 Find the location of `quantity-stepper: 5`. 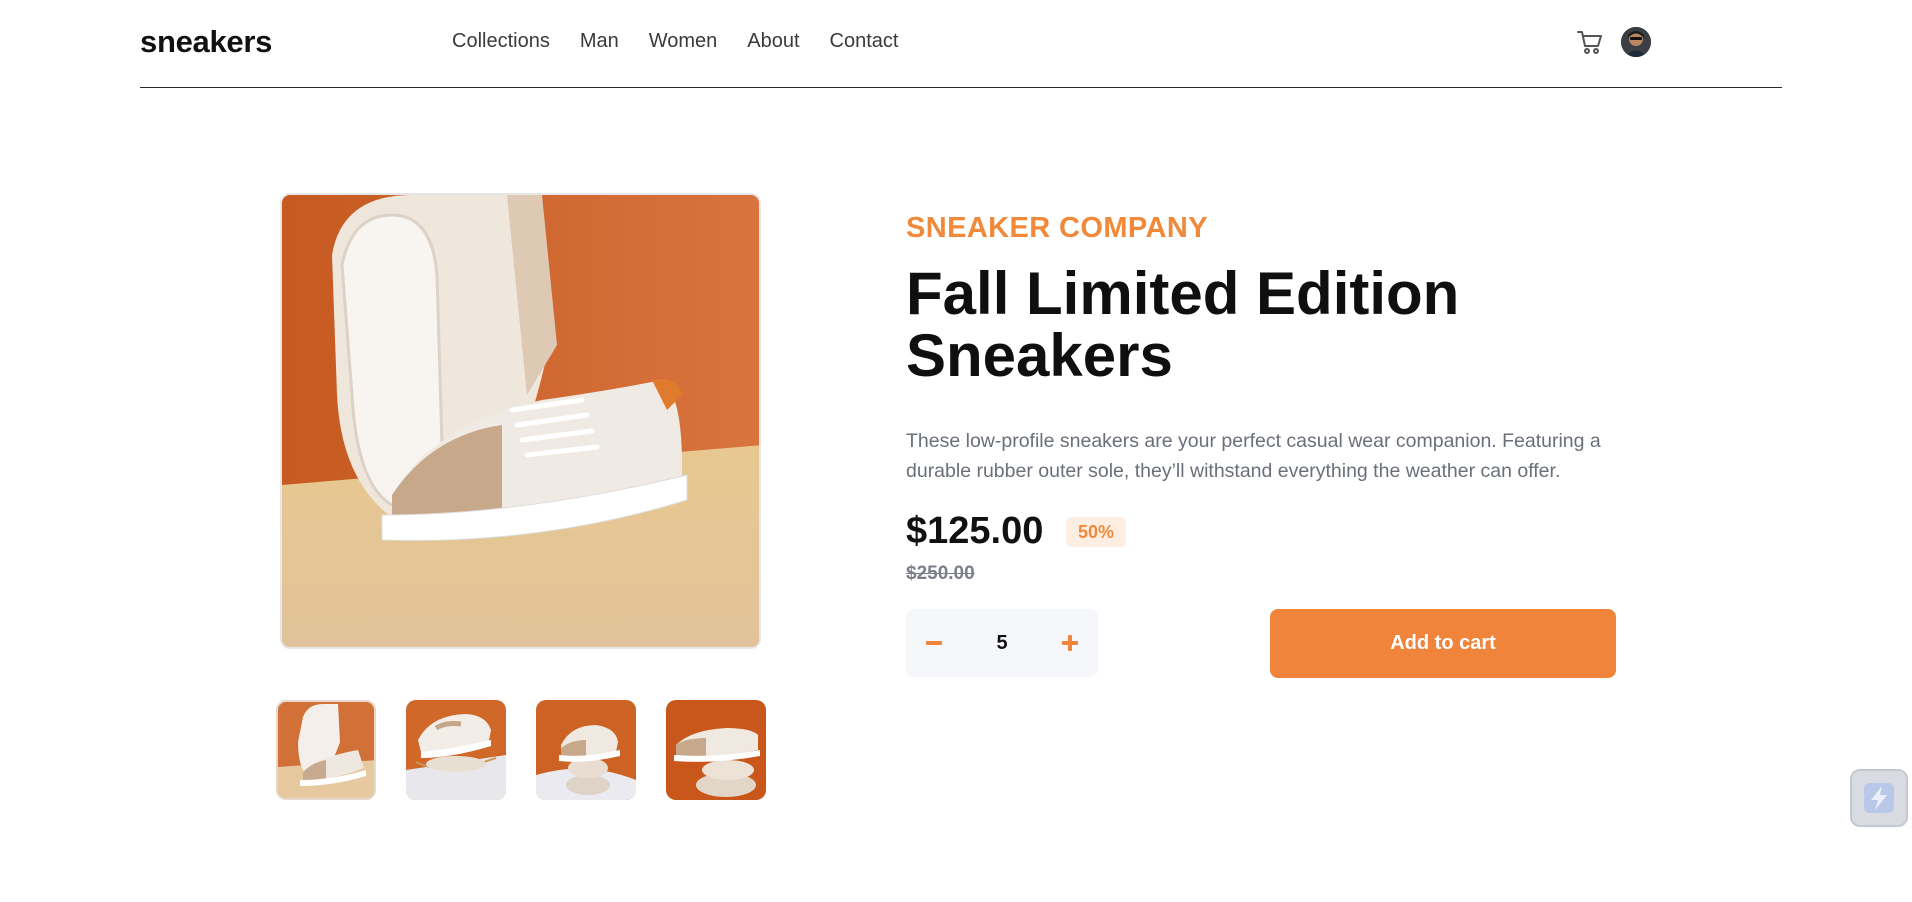

quantity-stepper: 5 is located at coordinates (1002, 643).